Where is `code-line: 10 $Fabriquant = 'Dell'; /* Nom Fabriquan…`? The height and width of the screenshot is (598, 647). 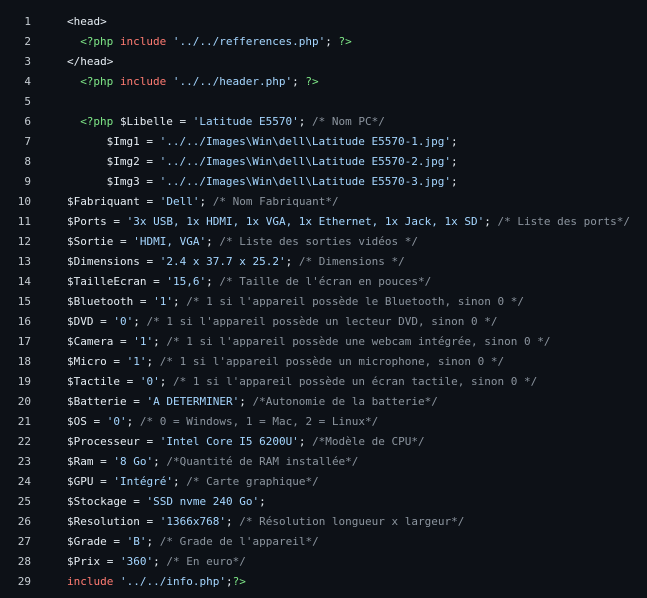 code-line: 10 $Fabriquant = 'Dell'; /* Nom Fabriquan… is located at coordinates (323, 202).